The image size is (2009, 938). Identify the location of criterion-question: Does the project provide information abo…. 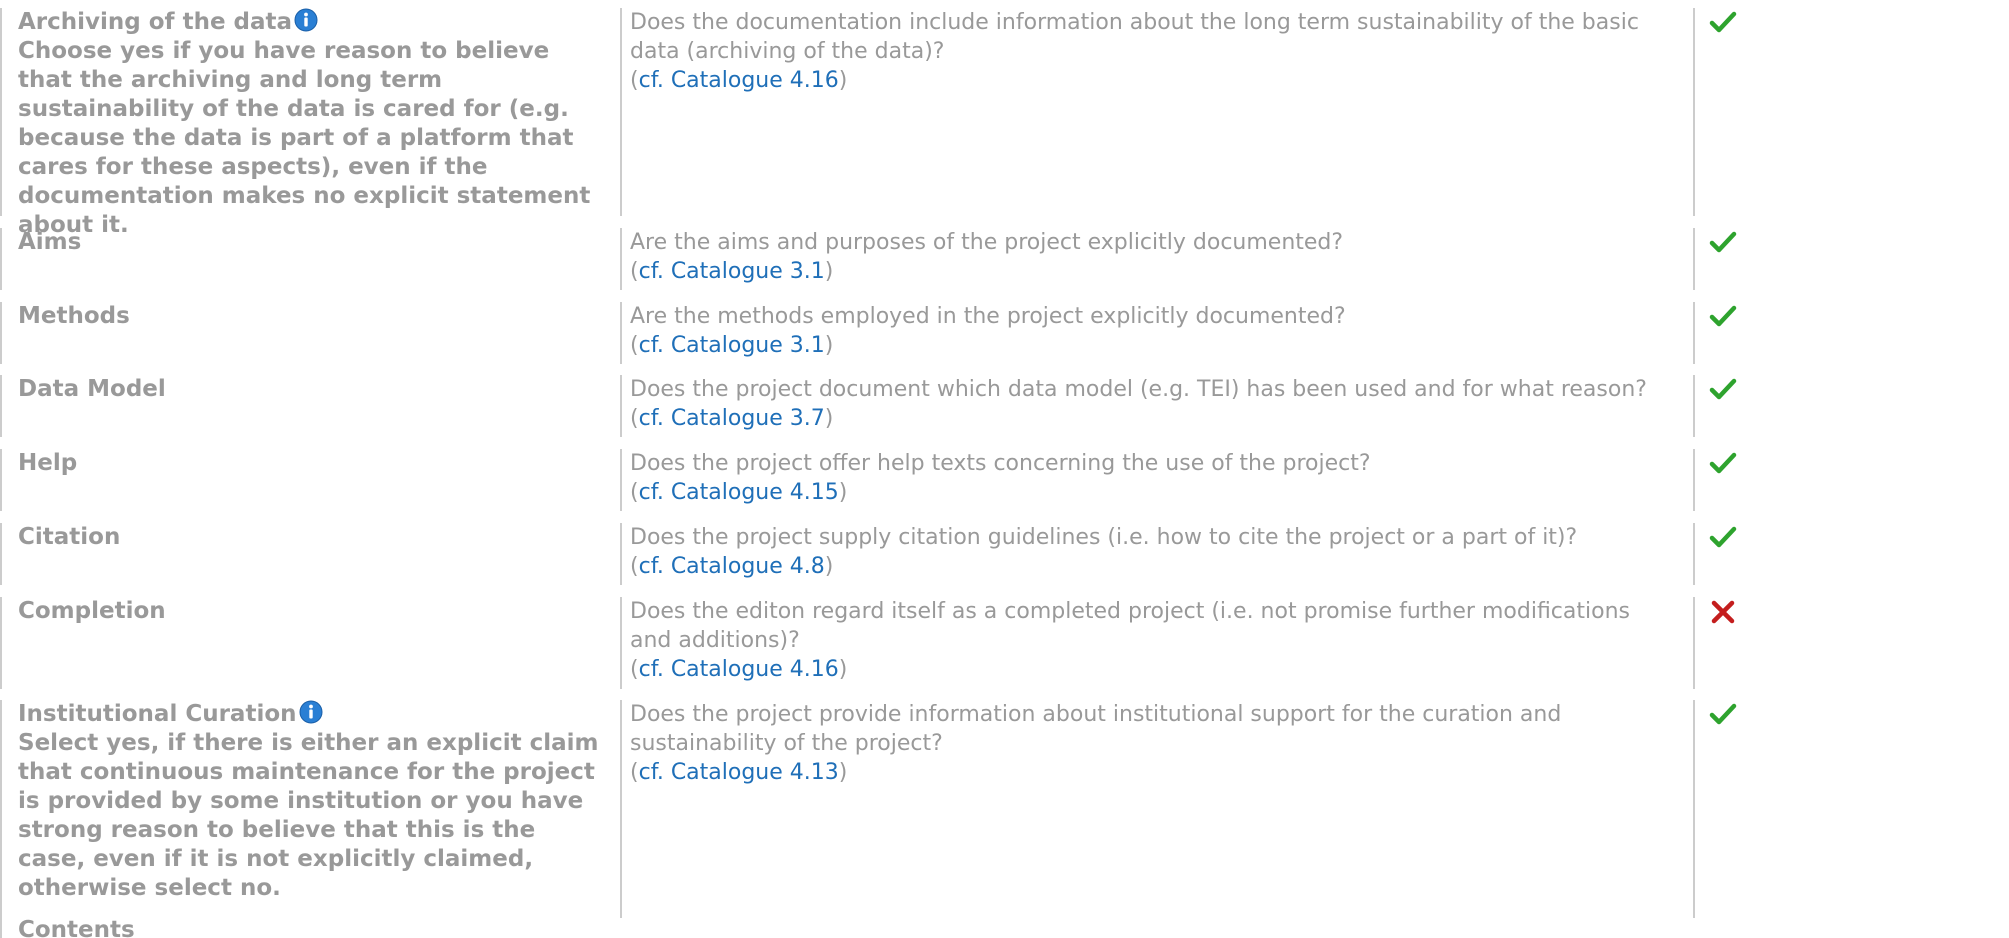
(1096, 729).